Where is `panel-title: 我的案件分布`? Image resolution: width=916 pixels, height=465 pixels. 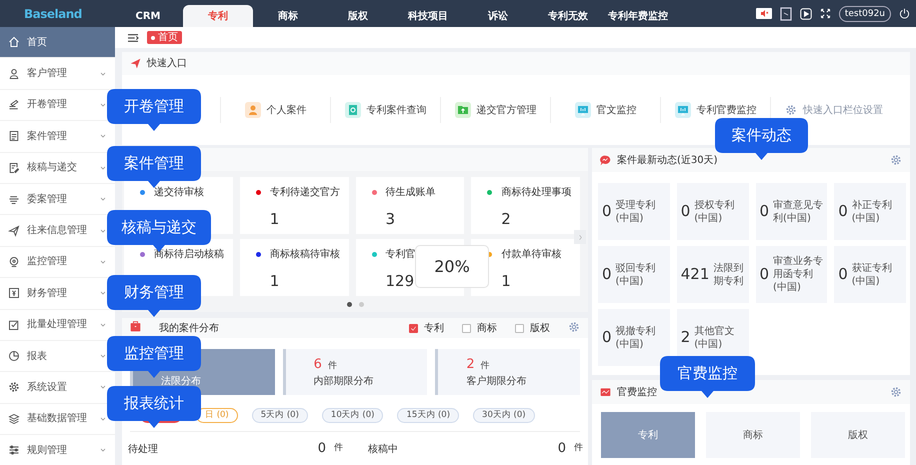
panel-title: 我的案件分布 is located at coordinates (189, 329).